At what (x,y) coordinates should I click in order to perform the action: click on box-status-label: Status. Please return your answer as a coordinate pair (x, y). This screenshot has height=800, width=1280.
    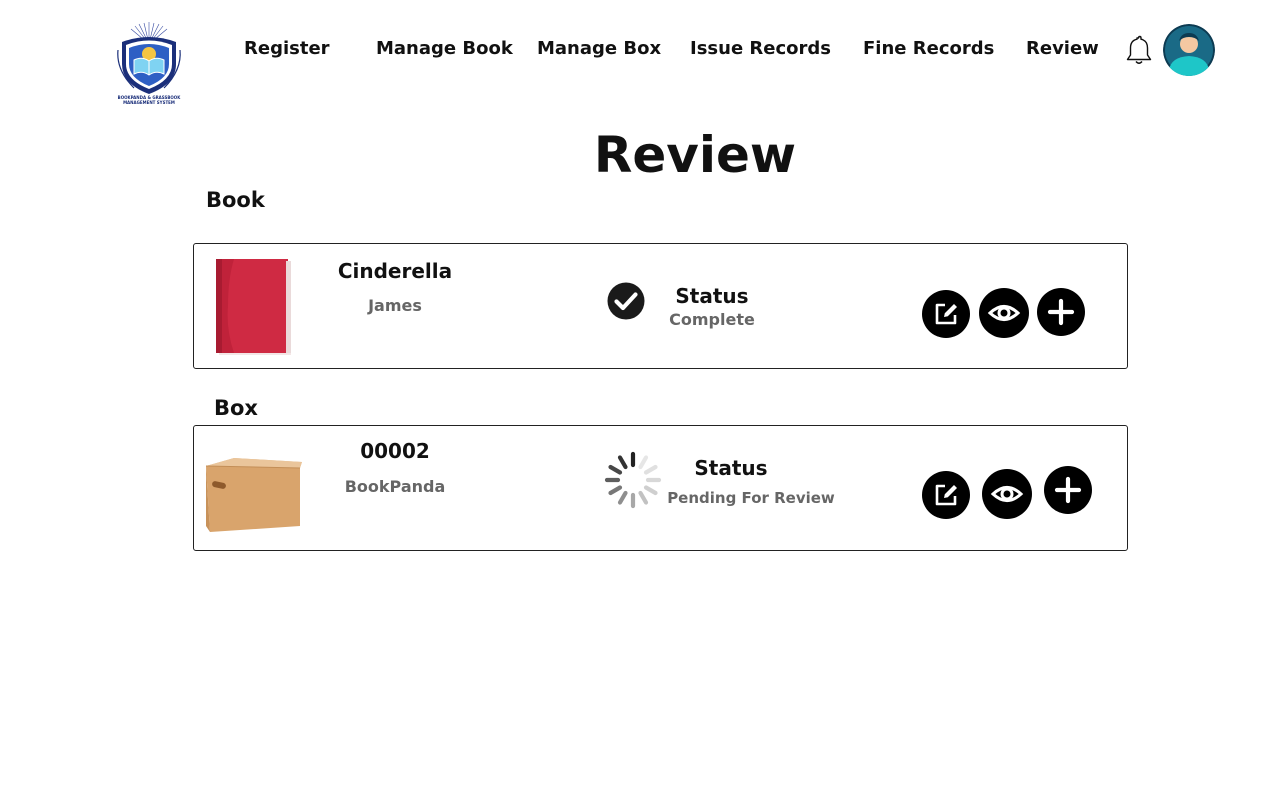
    Looking at the image, I should click on (731, 468).